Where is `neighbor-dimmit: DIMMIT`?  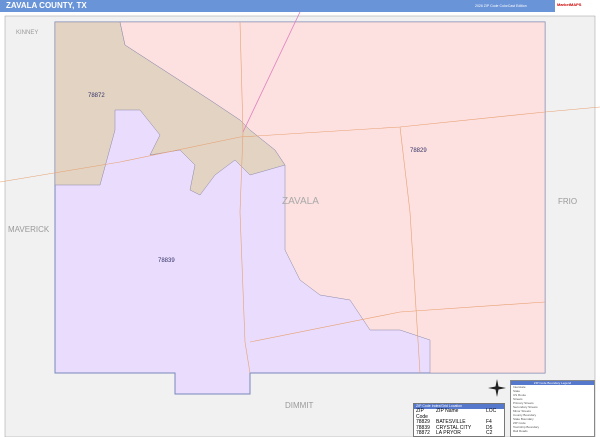 neighbor-dimmit: DIMMIT is located at coordinates (299, 405).